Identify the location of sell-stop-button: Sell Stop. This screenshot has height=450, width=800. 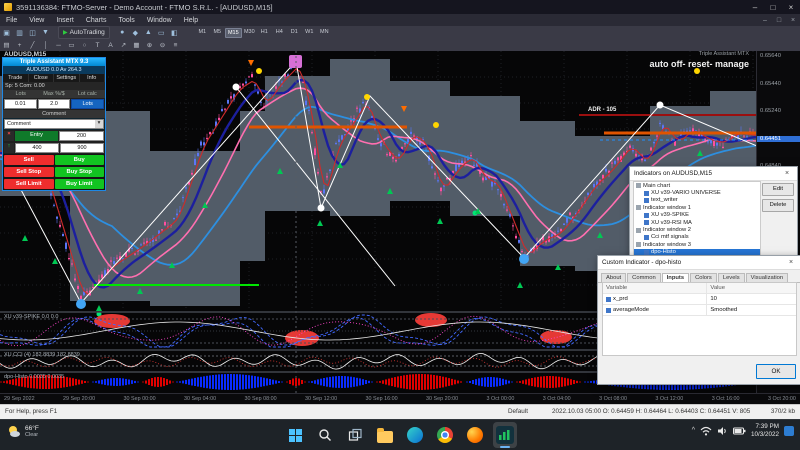
(29, 172).